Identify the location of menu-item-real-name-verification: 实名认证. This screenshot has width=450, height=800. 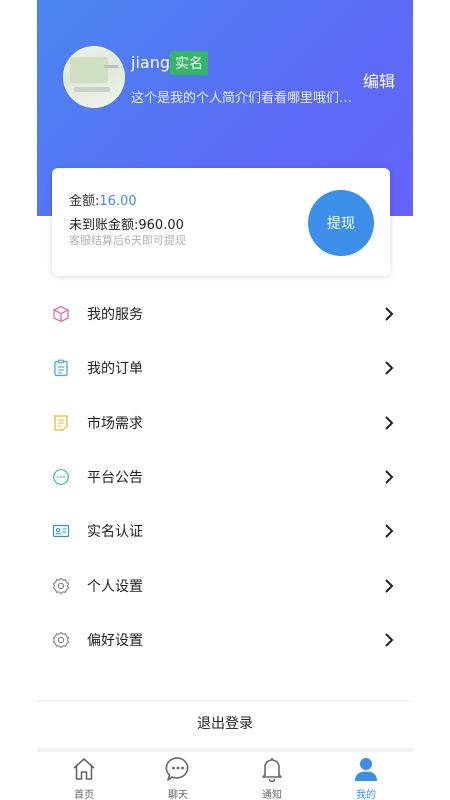
(225, 531).